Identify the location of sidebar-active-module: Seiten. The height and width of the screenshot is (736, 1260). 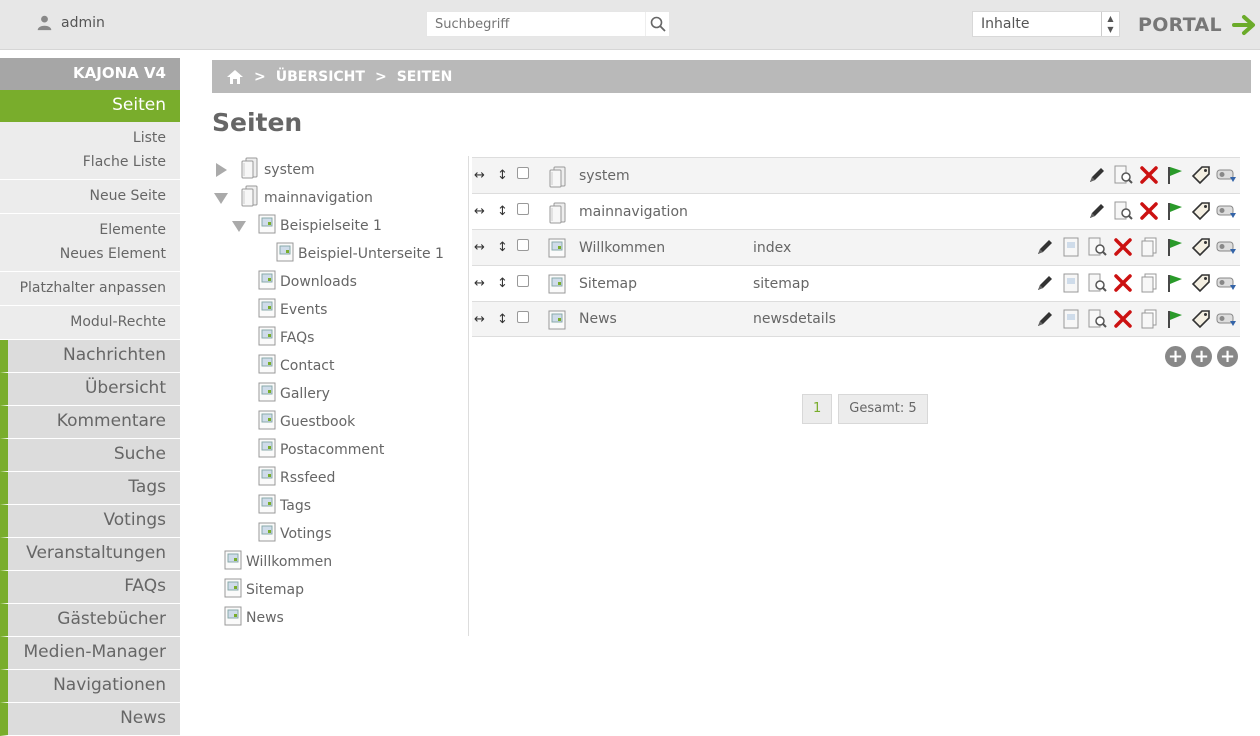
(90, 106).